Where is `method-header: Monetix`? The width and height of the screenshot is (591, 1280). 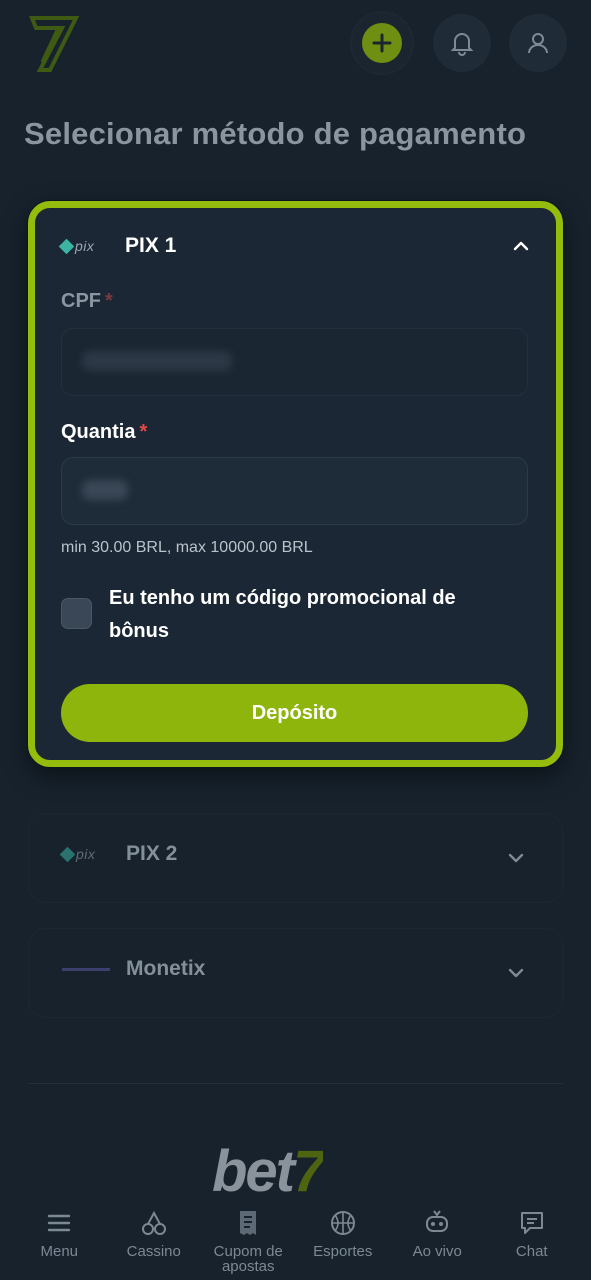
method-header: Monetix is located at coordinates (133, 969).